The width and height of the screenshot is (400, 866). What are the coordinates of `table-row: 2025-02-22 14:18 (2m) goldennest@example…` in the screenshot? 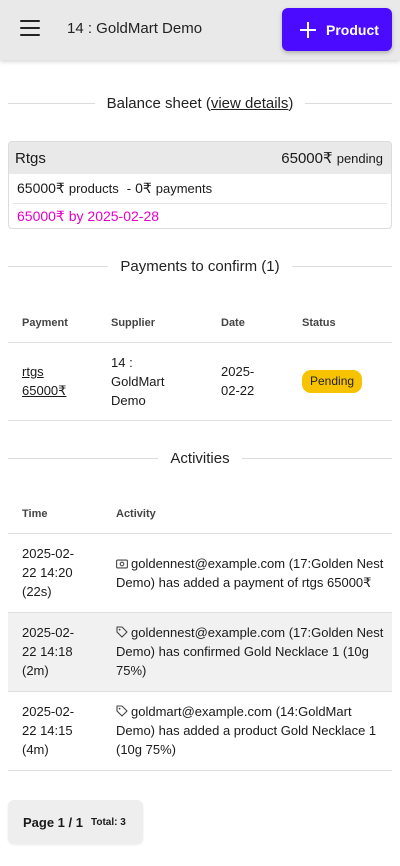 It's located at (200, 652).